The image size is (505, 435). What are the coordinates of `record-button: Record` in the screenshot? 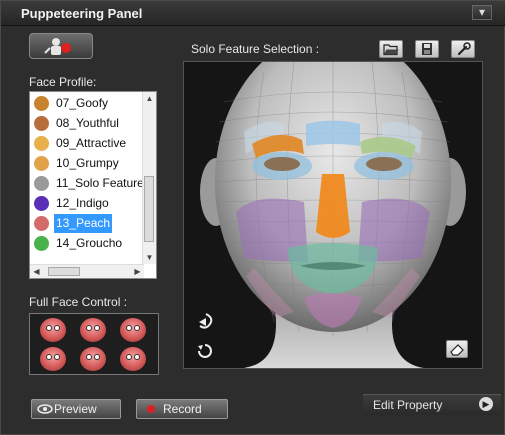 It's located at (182, 409).